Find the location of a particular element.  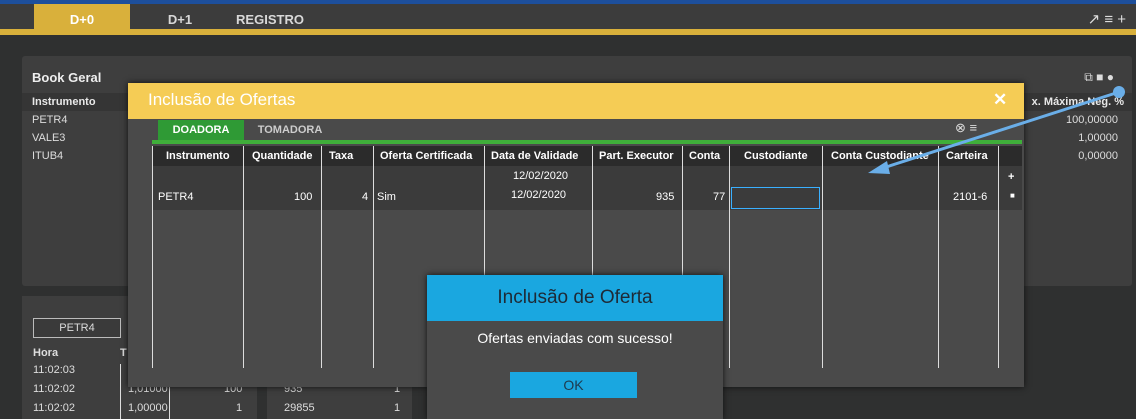

annotation-arrow-icon is located at coordinates (996, 130).